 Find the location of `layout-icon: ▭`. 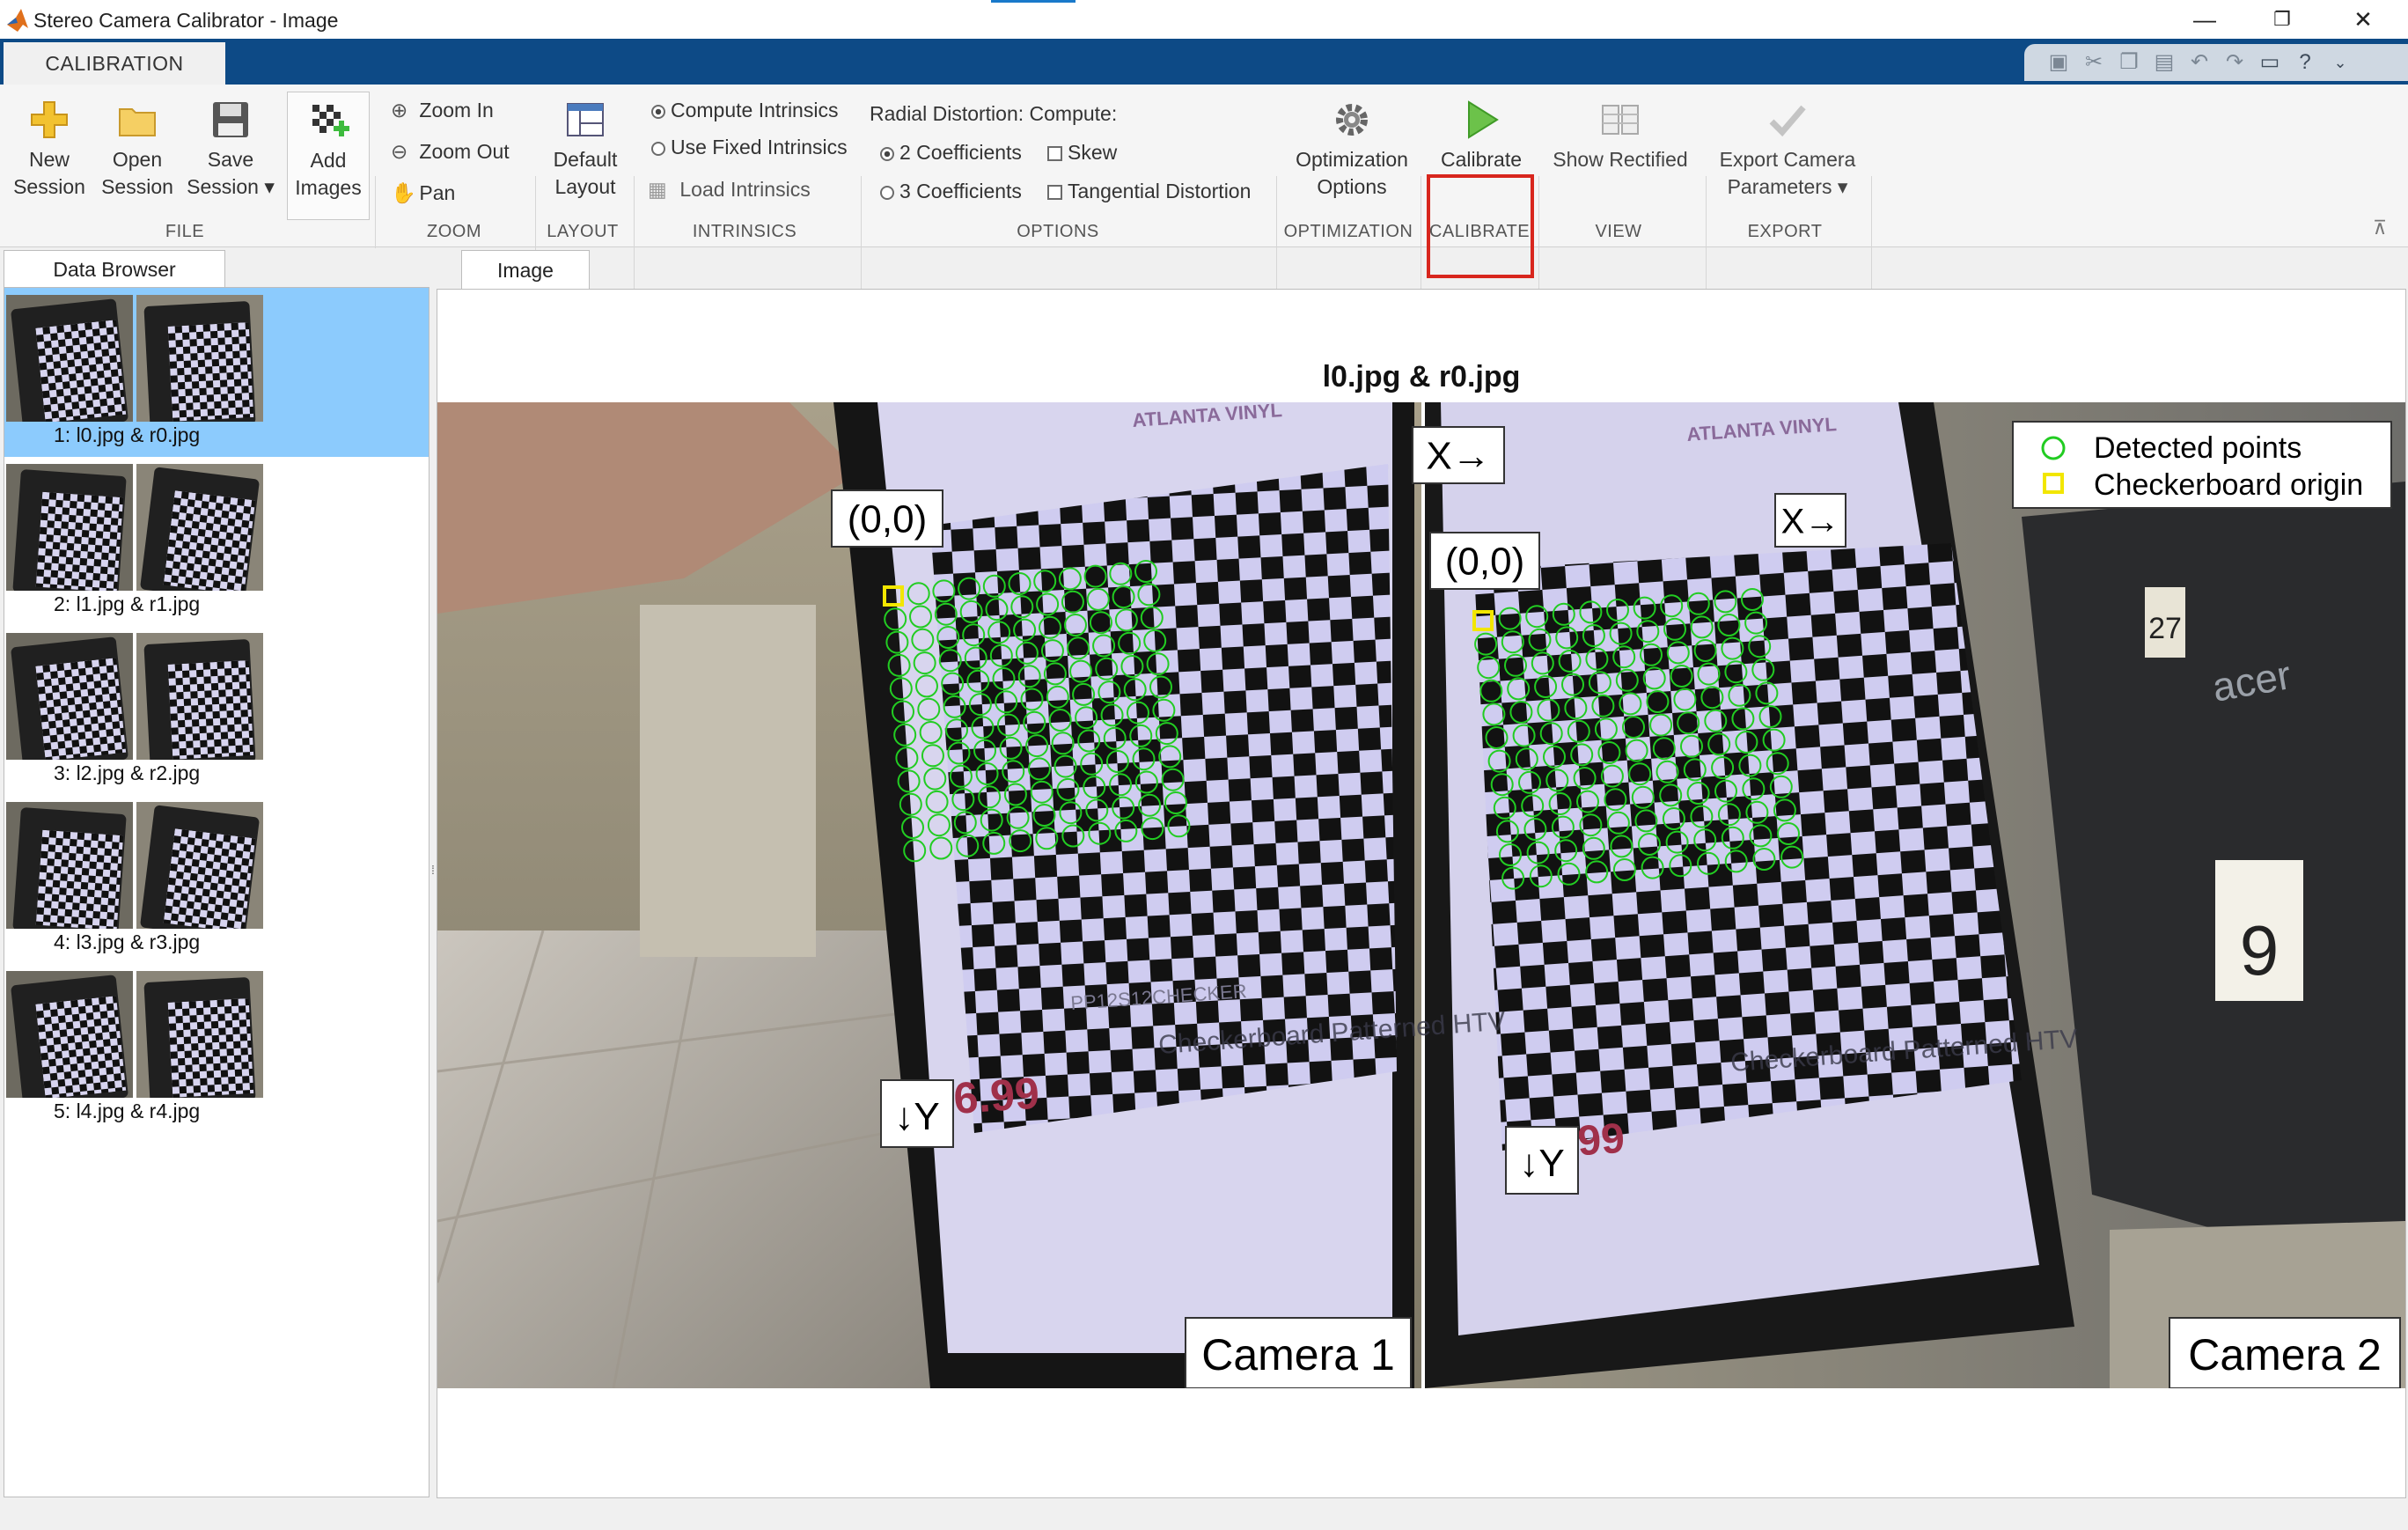

layout-icon: ▭ is located at coordinates (2270, 62).